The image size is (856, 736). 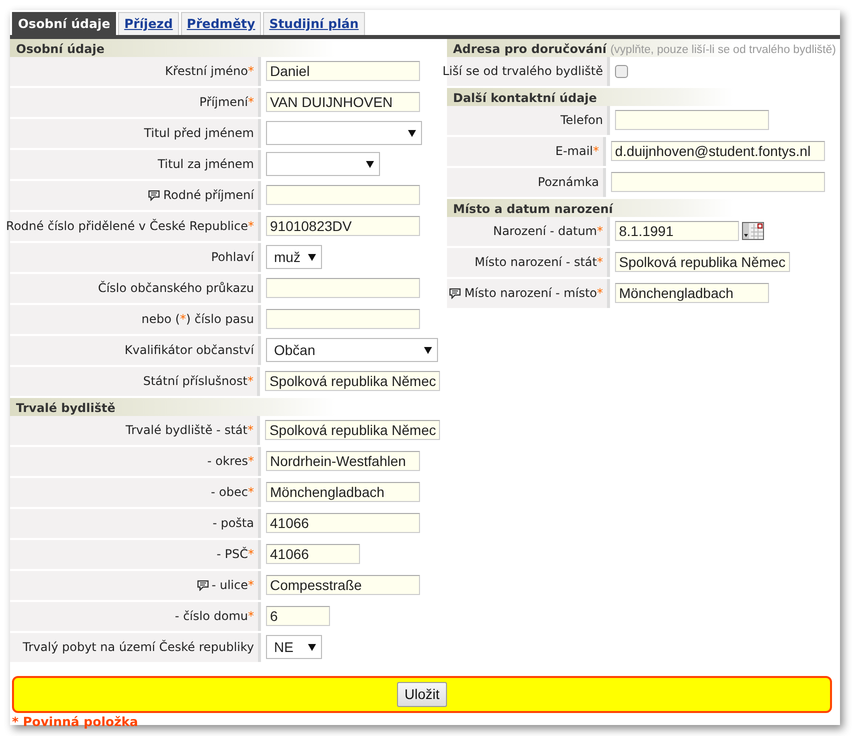 What do you see at coordinates (230, 585) in the screenshot?
I see `field-label: - ulice` at bounding box center [230, 585].